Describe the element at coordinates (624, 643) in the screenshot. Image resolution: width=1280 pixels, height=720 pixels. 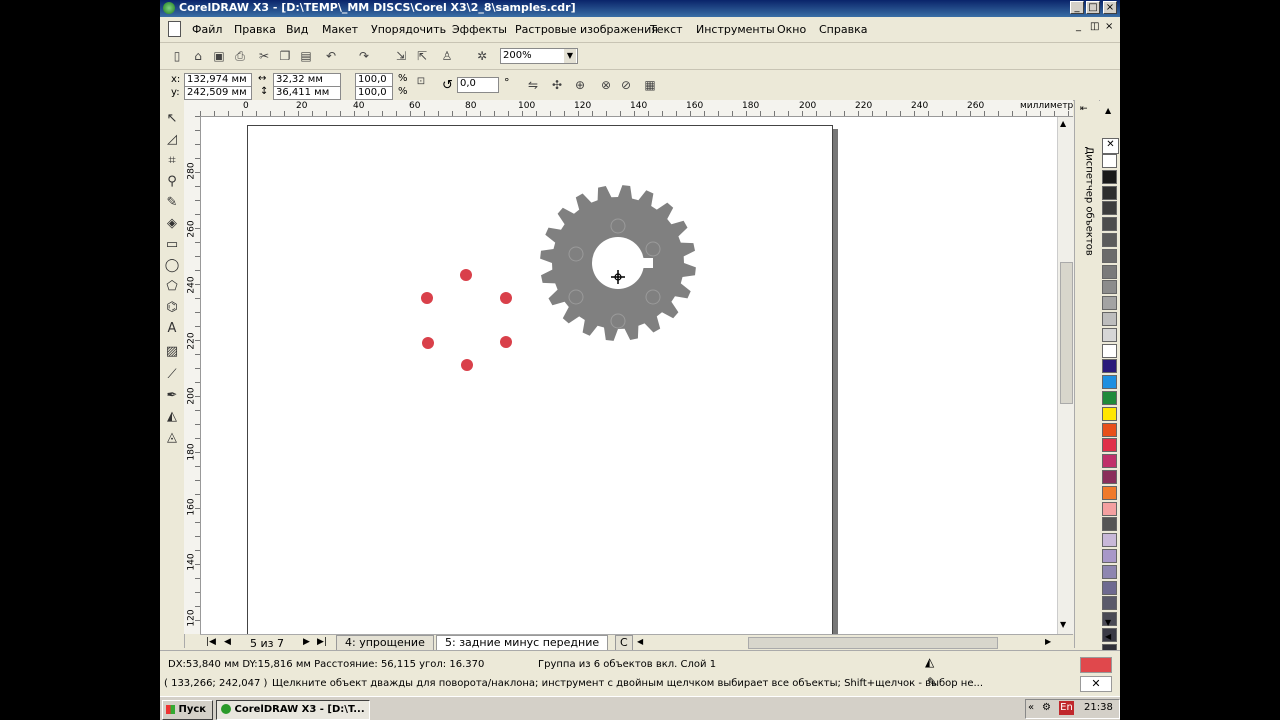
I see `page-tab: С` at that location.